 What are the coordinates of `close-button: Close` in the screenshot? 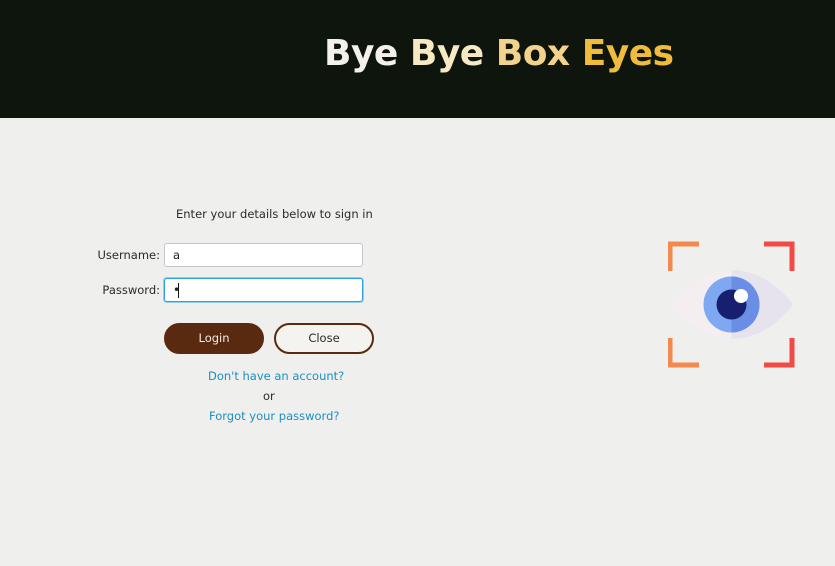 It's located at (324, 338).